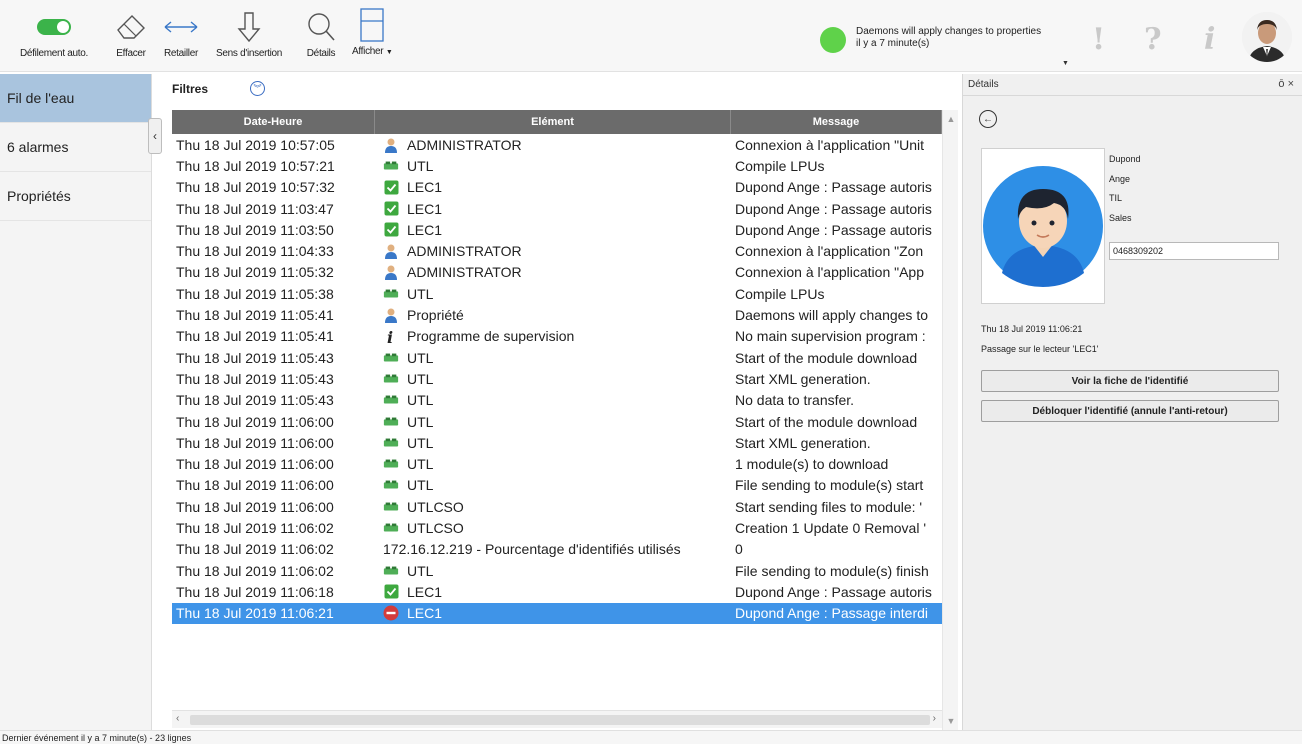 The image size is (1302, 744). Describe the element at coordinates (75, 98) in the screenshot. I see `nav-item-event-stream: Fil de l'eau` at that location.